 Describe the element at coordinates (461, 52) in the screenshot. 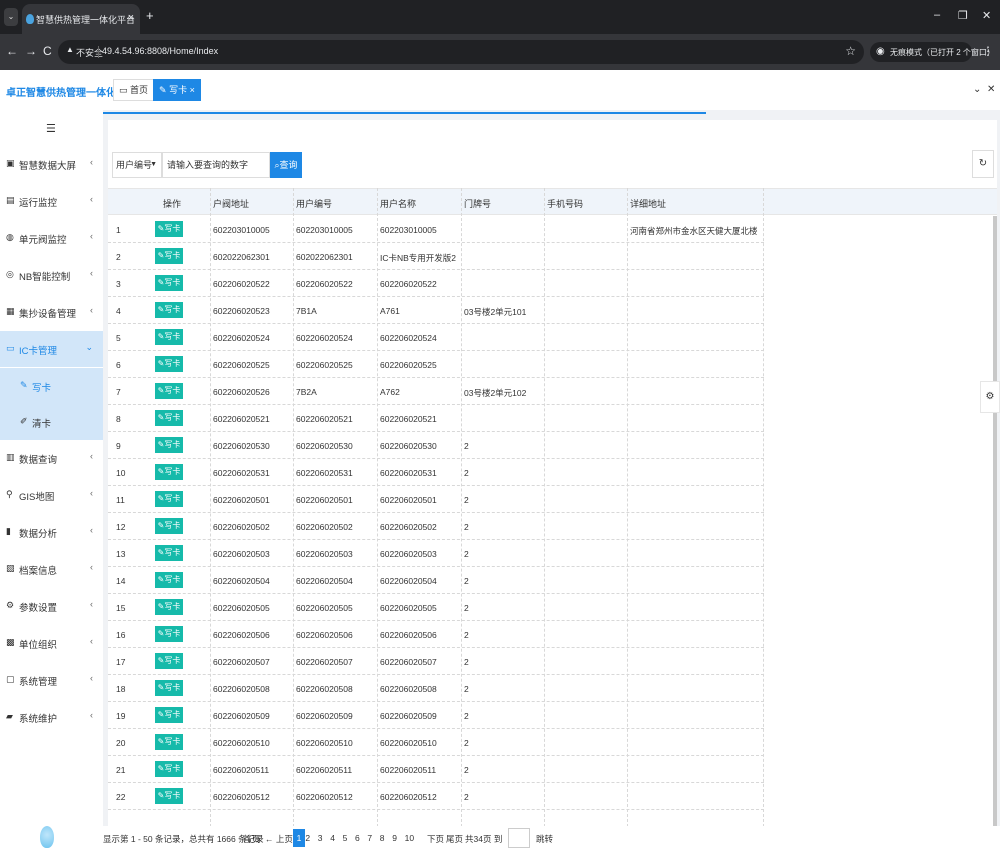

I see `address-bar: ▲ 不安全 49.4.54.96:8808/Home/Index ☆` at that location.